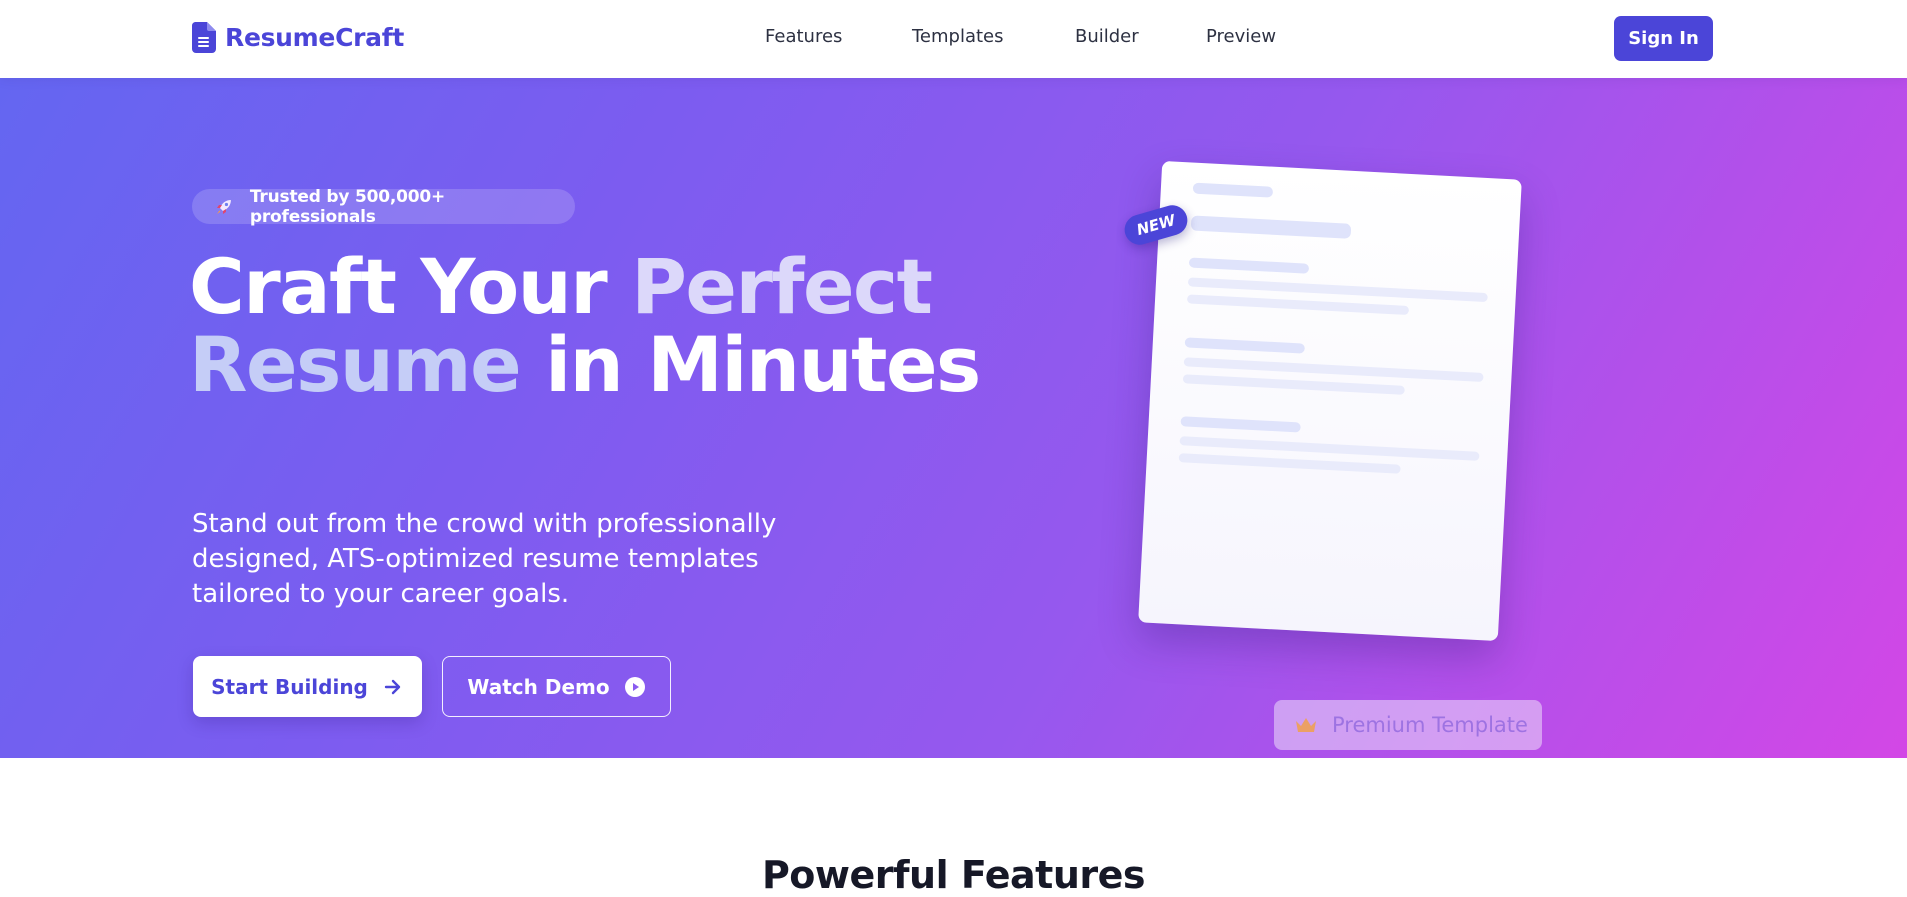  Describe the element at coordinates (782, 286) in the screenshot. I see `headline-highlight: Perfect` at that location.